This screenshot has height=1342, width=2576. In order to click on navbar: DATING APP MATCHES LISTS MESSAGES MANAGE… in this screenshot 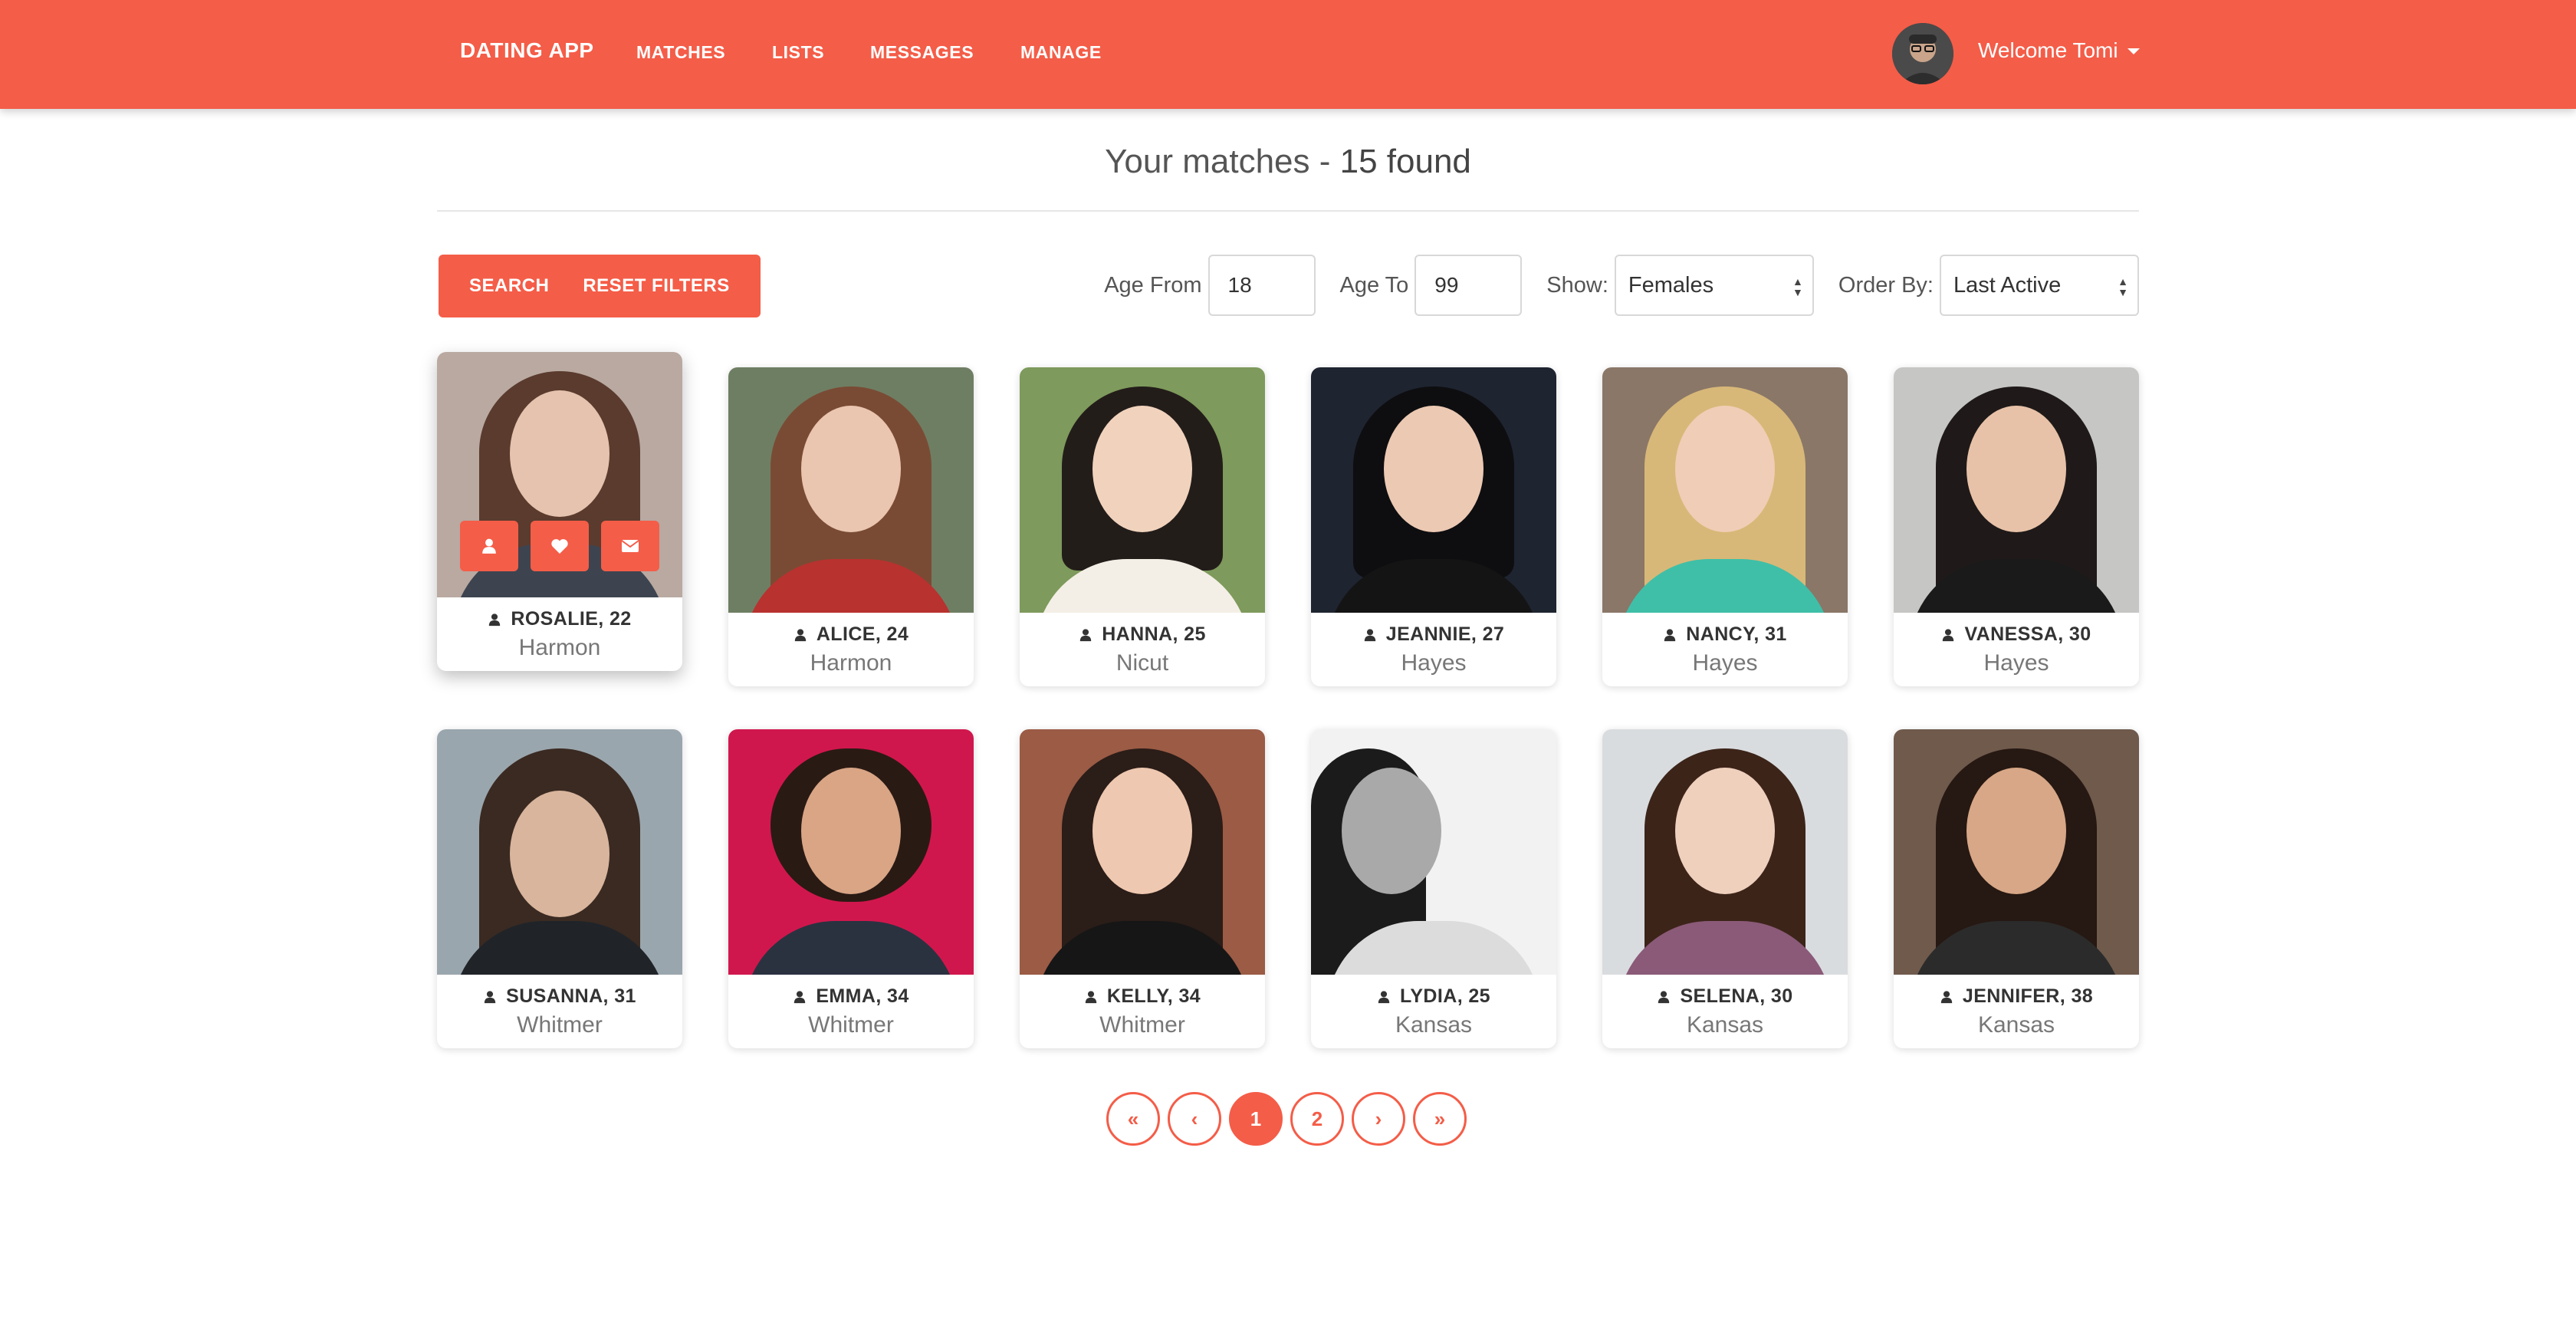, I will do `click(1288, 54)`.